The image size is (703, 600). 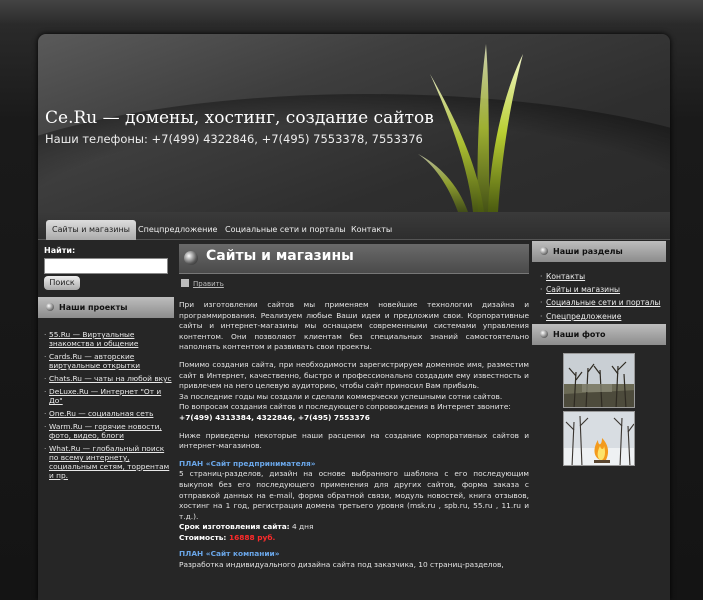 I want to click on landscape-photo-icon, so click(x=599, y=380).